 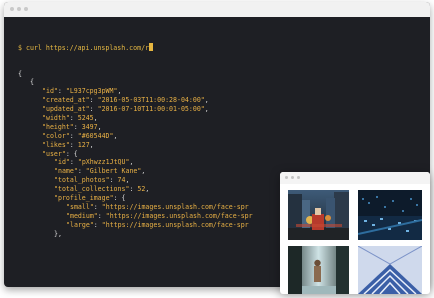 I want to click on json-line: "likes": 127,, so click(x=219, y=145).